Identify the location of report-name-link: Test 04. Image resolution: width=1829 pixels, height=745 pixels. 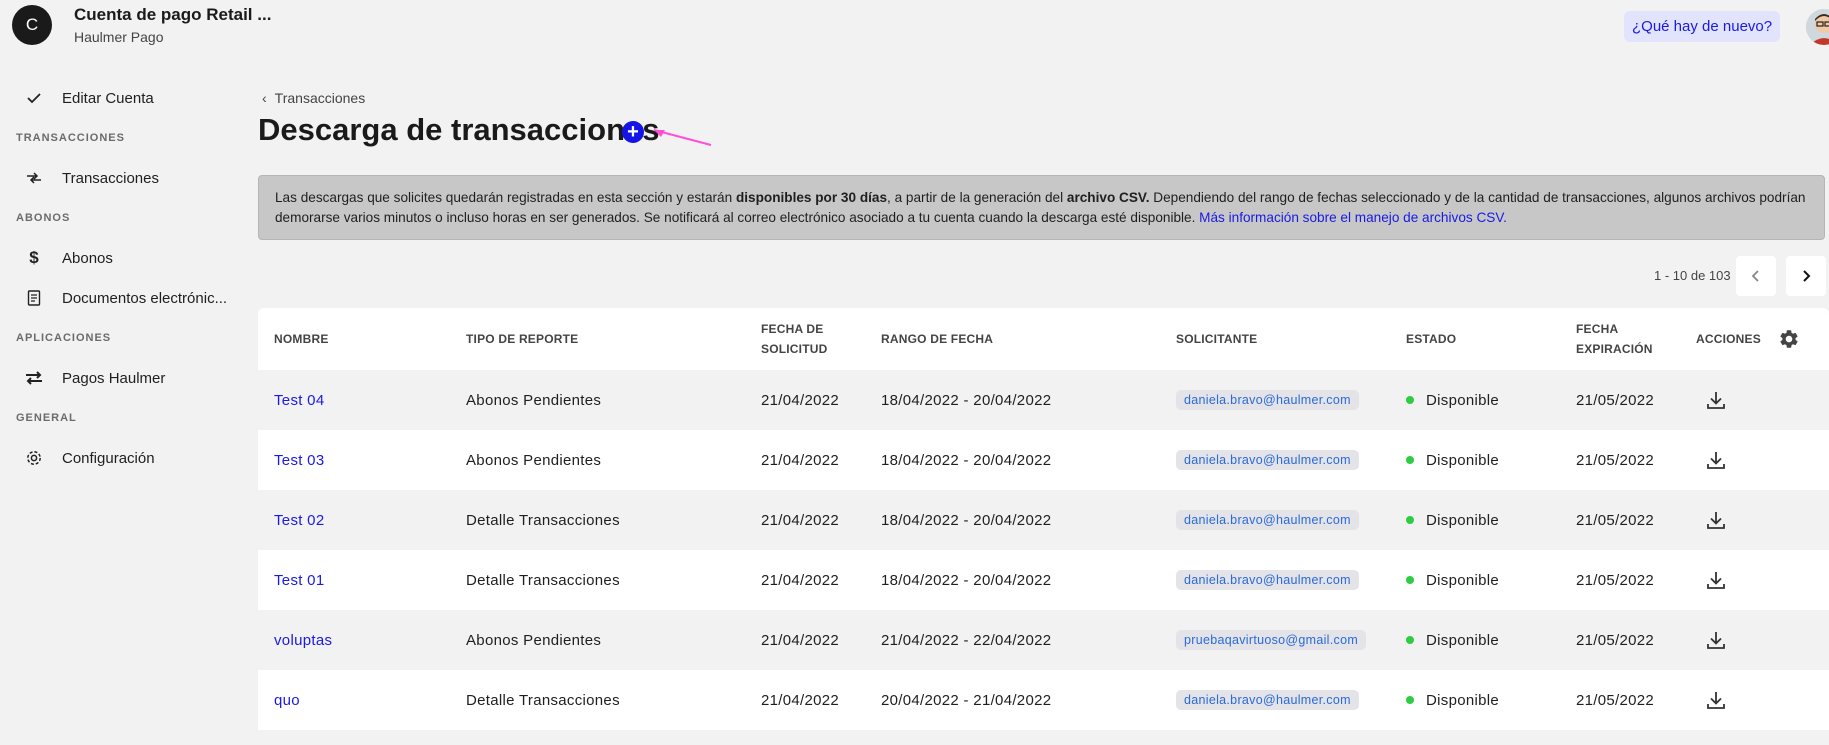
(299, 400).